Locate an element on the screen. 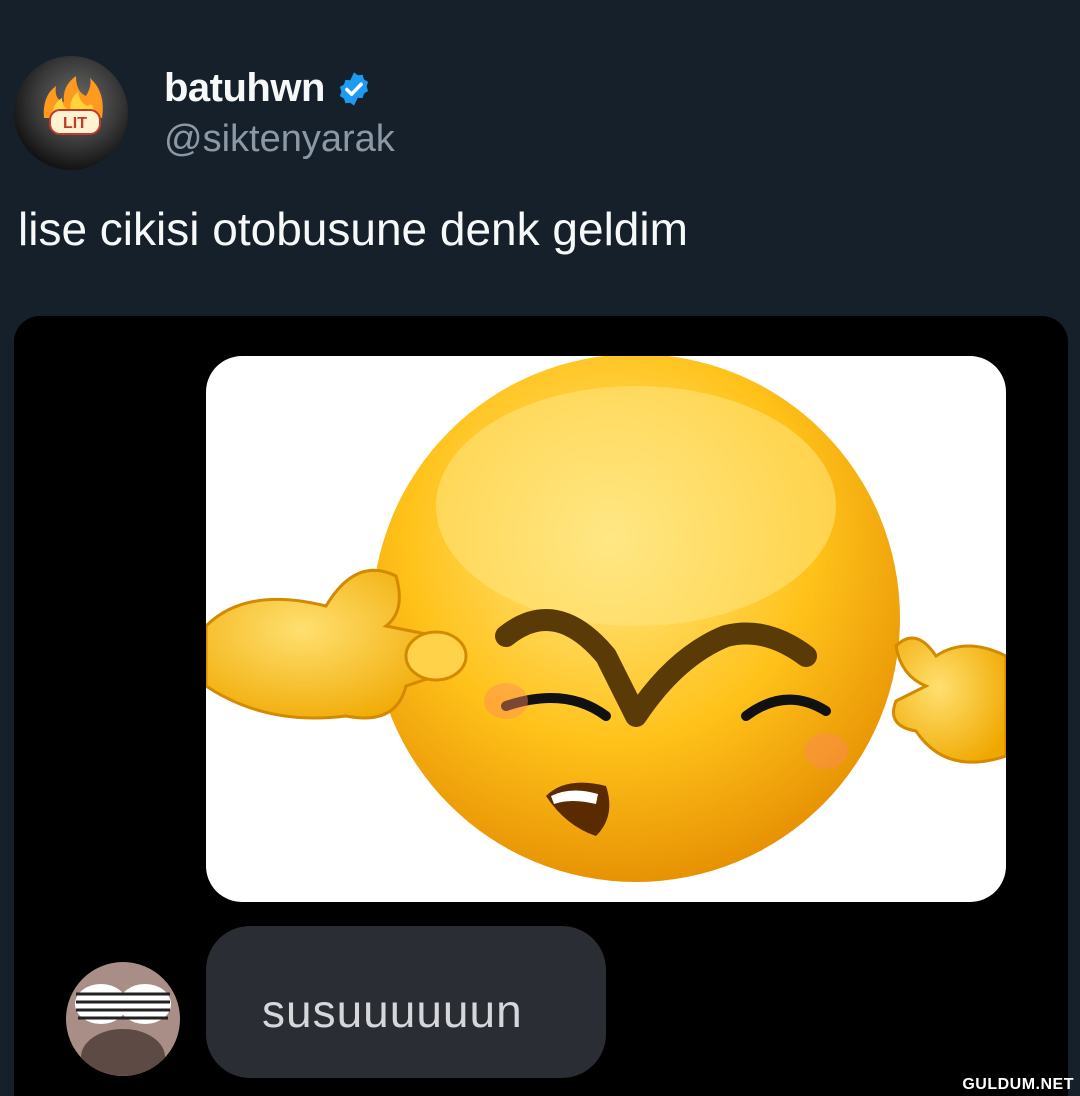 Image resolution: width=1080 pixels, height=1096 pixels. tweet-header: LIT batuhwn @siktenyarak is located at coordinates (539, 114).